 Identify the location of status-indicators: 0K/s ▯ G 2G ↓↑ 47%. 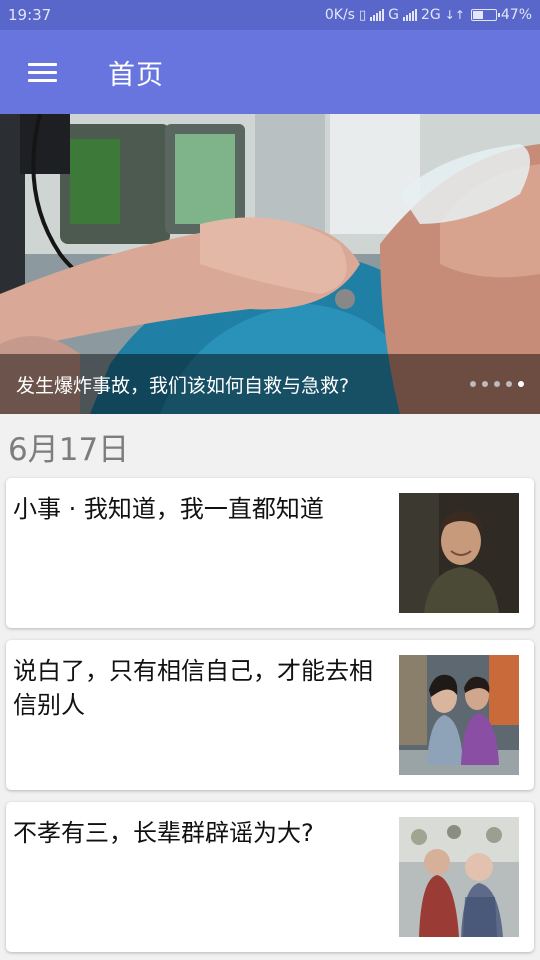
(428, 15).